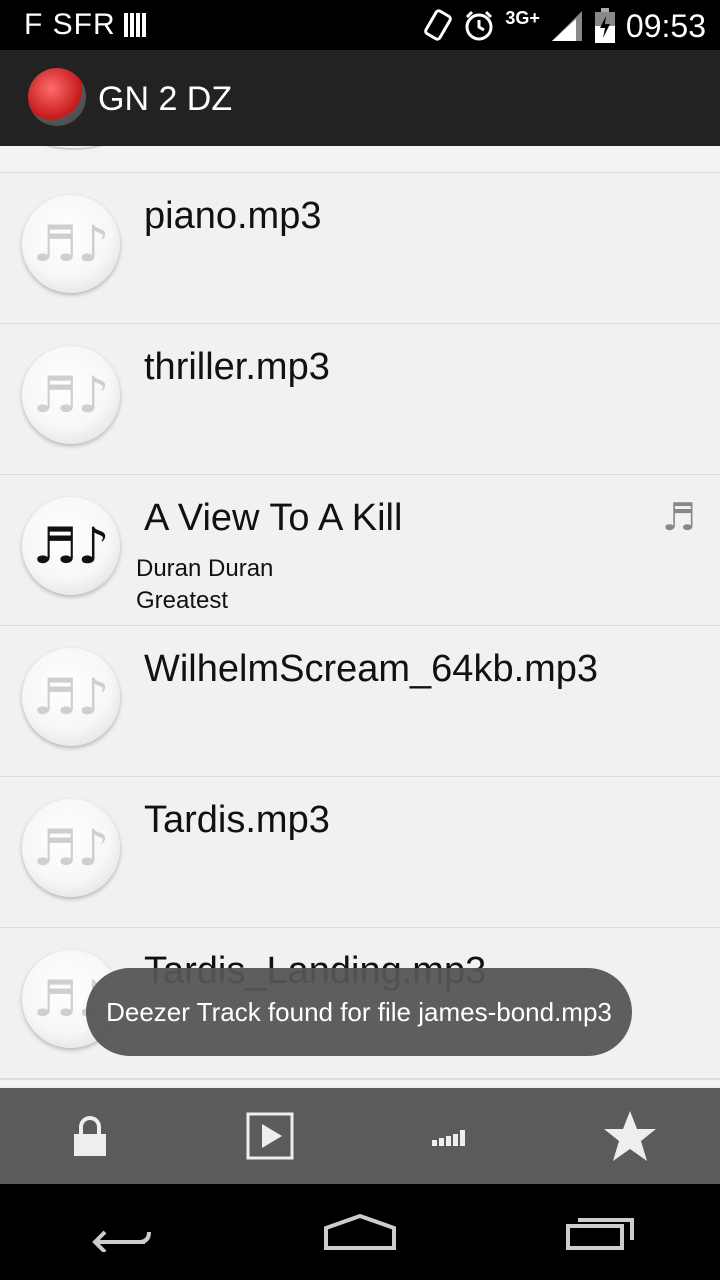  Describe the element at coordinates (522, 17) in the screenshot. I see `network-label: 3G+` at that location.